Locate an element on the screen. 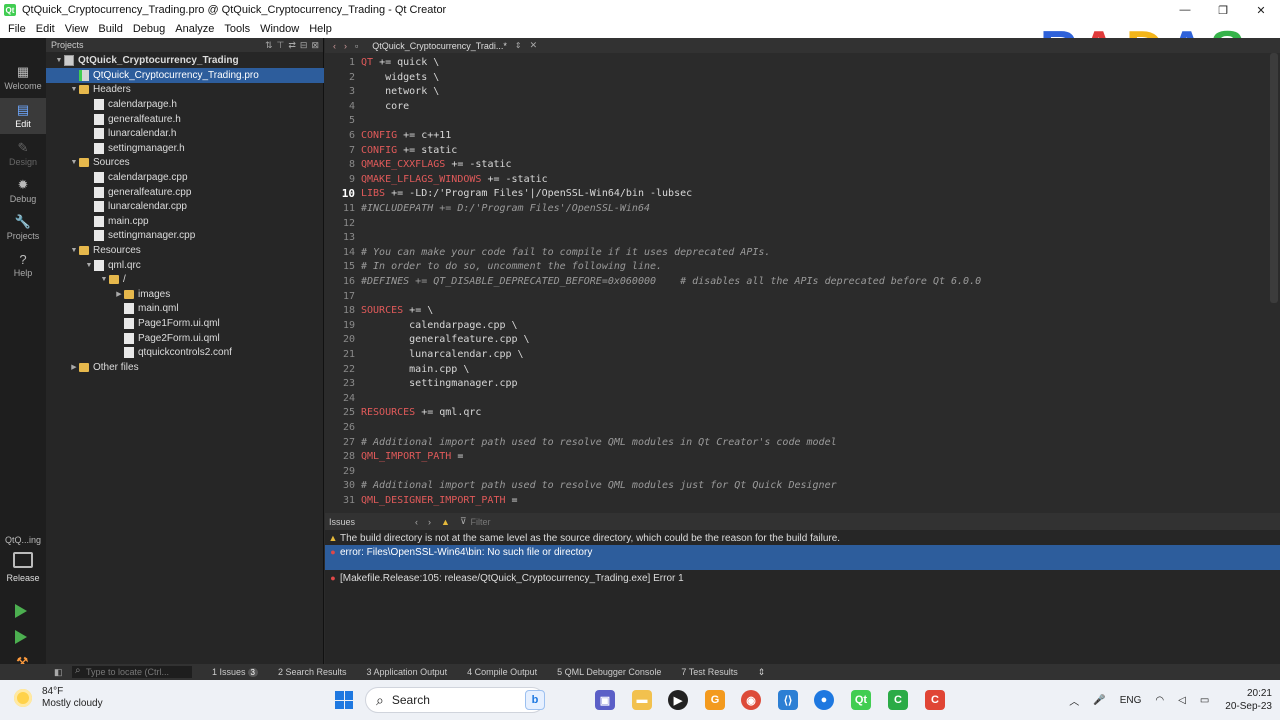 This screenshot has width=1280, height=720. filter-icon: ⊤ is located at coordinates (281, 45).